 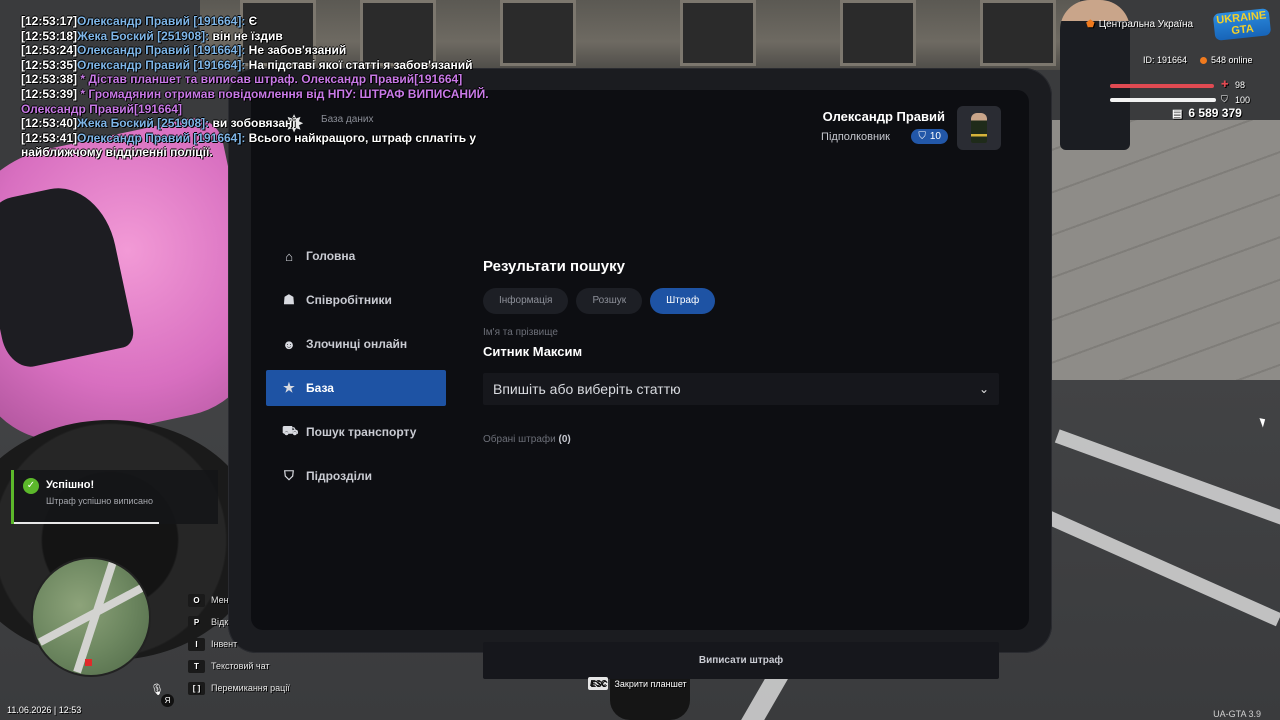 I want to click on key-cap: T, so click(x=196, y=666).